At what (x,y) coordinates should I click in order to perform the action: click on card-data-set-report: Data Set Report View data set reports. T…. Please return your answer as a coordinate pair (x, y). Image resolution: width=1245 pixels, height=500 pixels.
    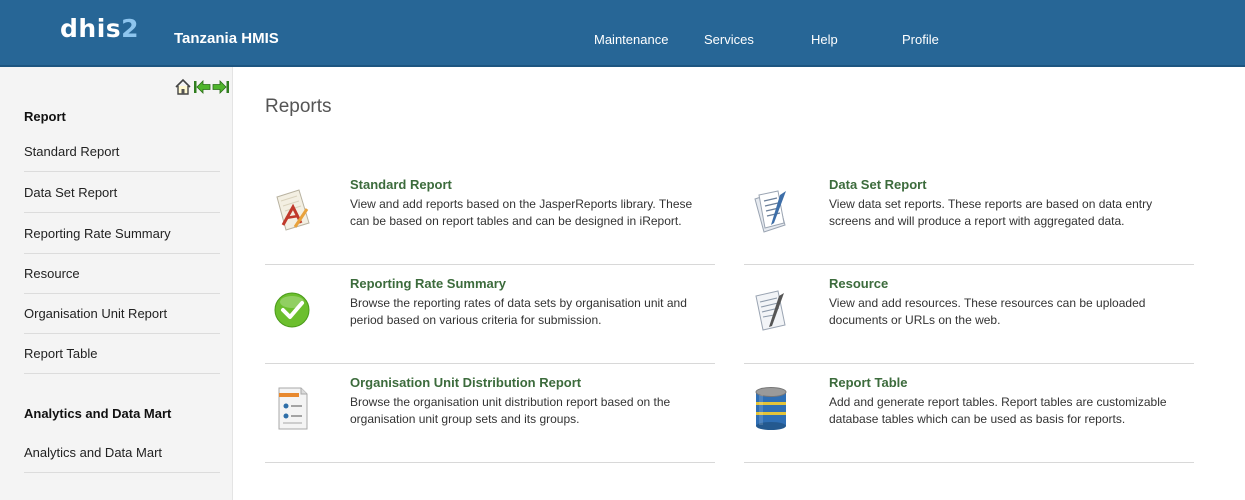
    Looking at the image, I should click on (969, 215).